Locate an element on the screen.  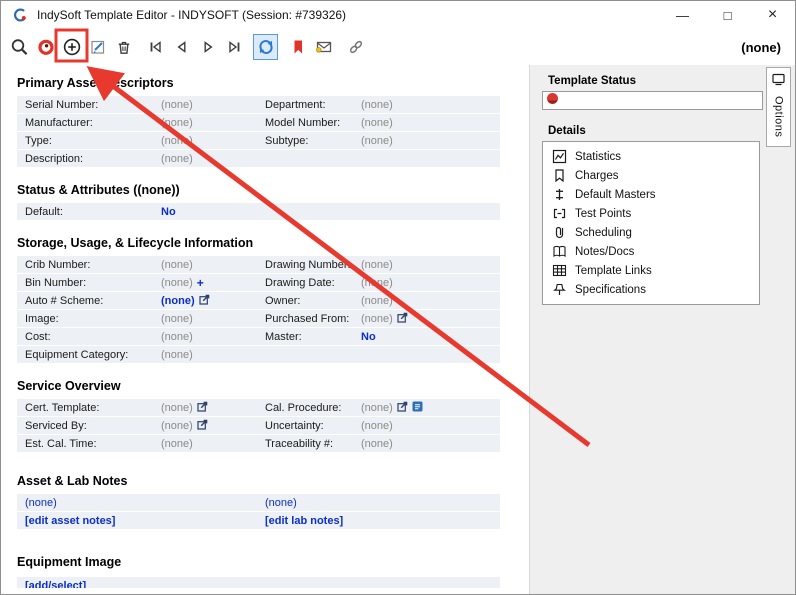
search-icon is located at coordinates (20, 47).